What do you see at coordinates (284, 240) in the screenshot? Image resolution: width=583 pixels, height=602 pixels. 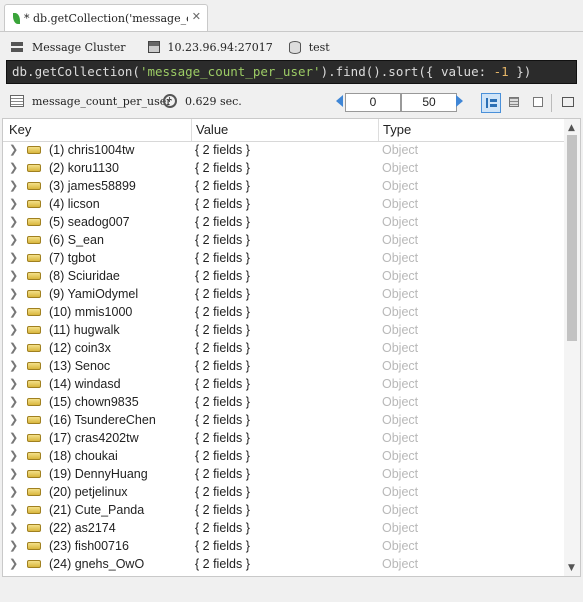 I see `tree-row: ❯ (6) S_ean { 2 fields } Object` at bounding box center [284, 240].